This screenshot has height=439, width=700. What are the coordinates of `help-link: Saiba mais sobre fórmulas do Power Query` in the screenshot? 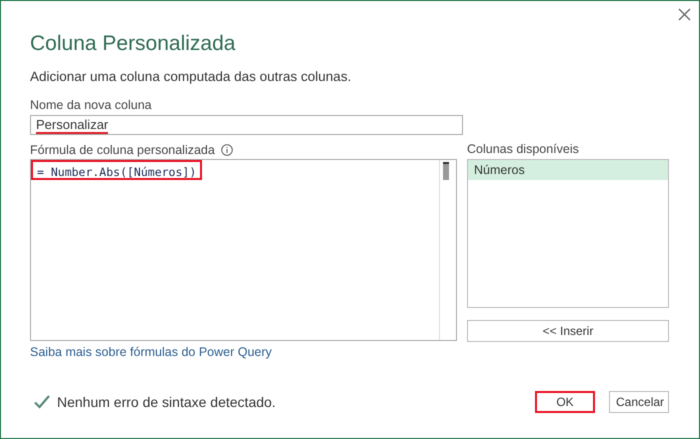 It's located at (349, 352).